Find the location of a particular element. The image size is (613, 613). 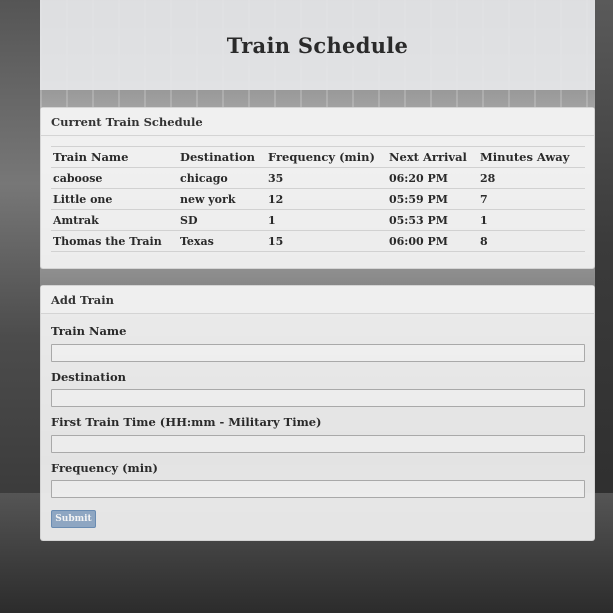

left-pillar is located at coordinates (20, 306).